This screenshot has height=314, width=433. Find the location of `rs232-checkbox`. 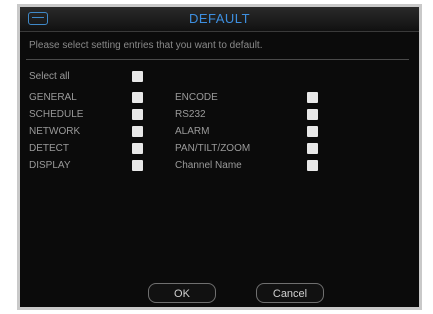

rs232-checkbox is located at coordinates (312, 114).